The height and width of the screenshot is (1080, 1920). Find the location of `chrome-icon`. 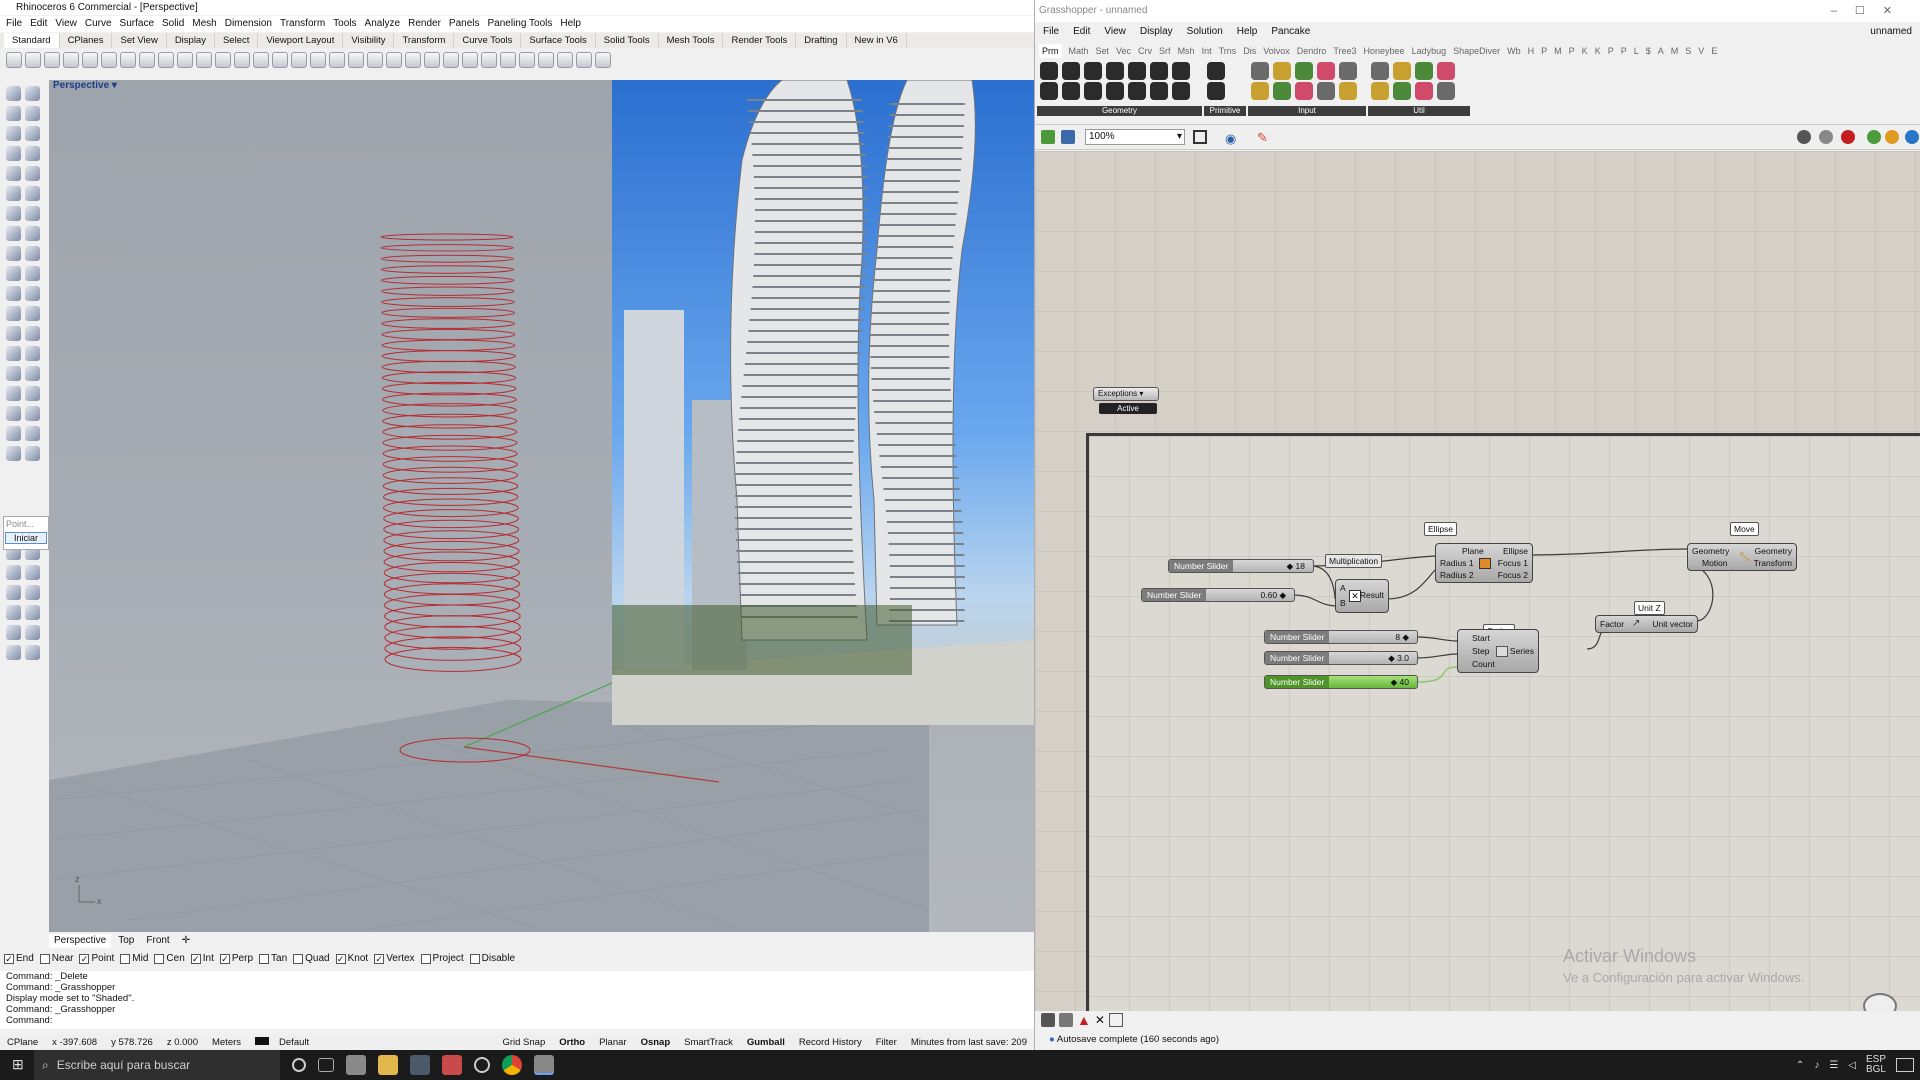

chrome-icon is located at coordinates (512, 1065).